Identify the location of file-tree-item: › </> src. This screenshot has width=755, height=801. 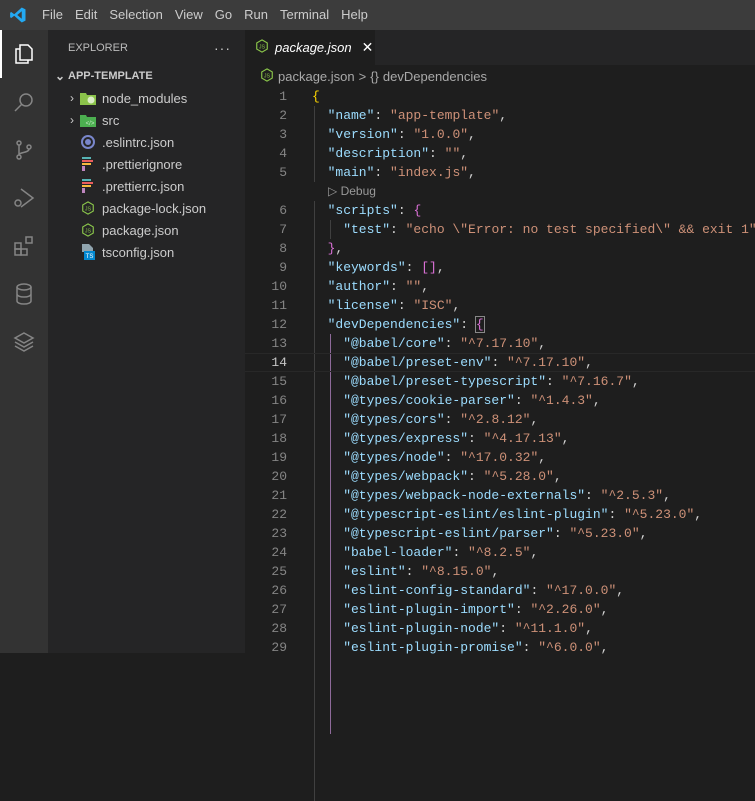
(146, 120).